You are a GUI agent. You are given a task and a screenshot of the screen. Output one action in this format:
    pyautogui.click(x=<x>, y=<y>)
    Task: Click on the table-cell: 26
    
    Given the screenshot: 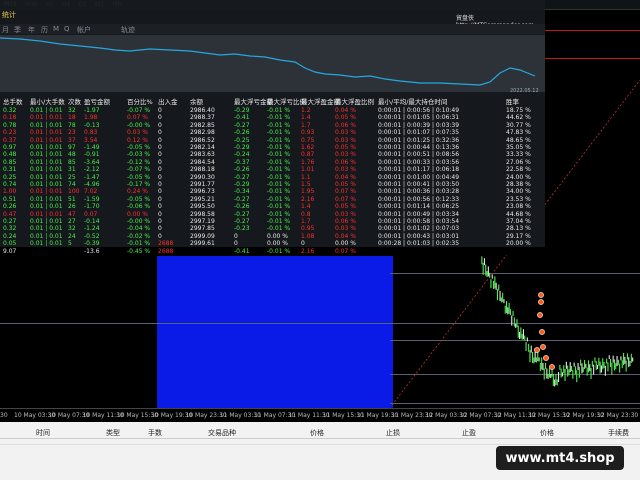 What is the action you would take?
    pyautogui.click(x=72, y=207)
    